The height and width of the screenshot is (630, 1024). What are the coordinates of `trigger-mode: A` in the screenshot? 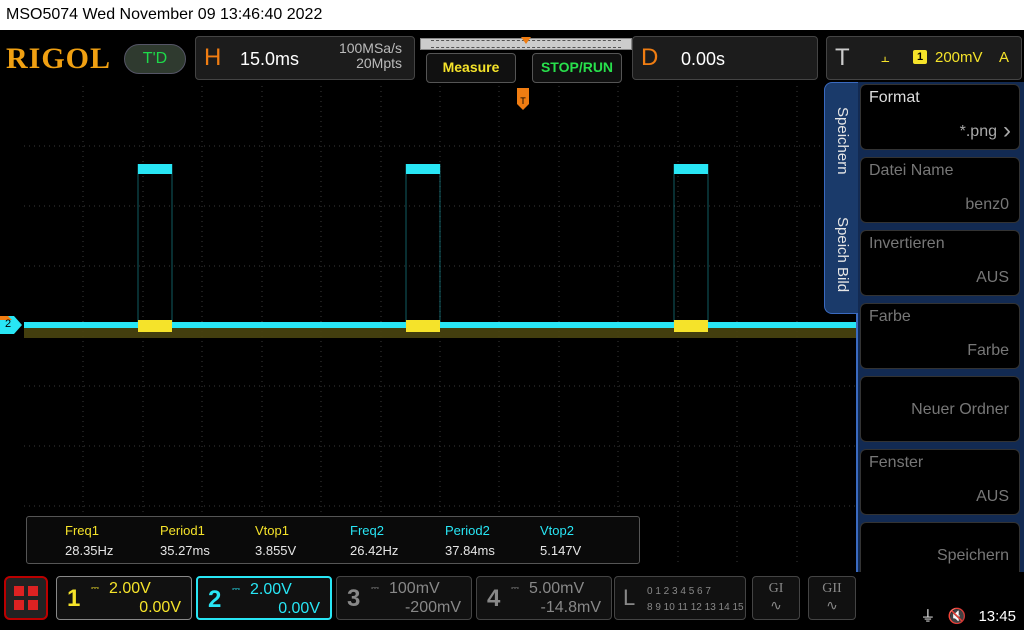 It's located at (1004, 57).